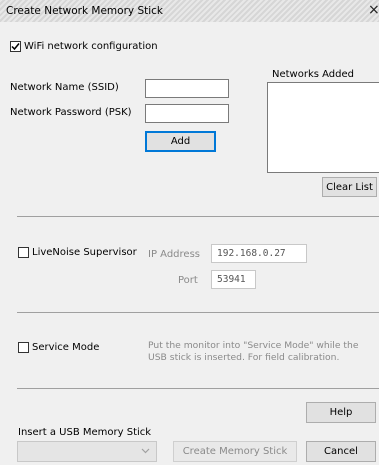  Describe the element at coordinates (313, 74) in the screenshot. I see `networks-added-label: Networks Added` at that location.